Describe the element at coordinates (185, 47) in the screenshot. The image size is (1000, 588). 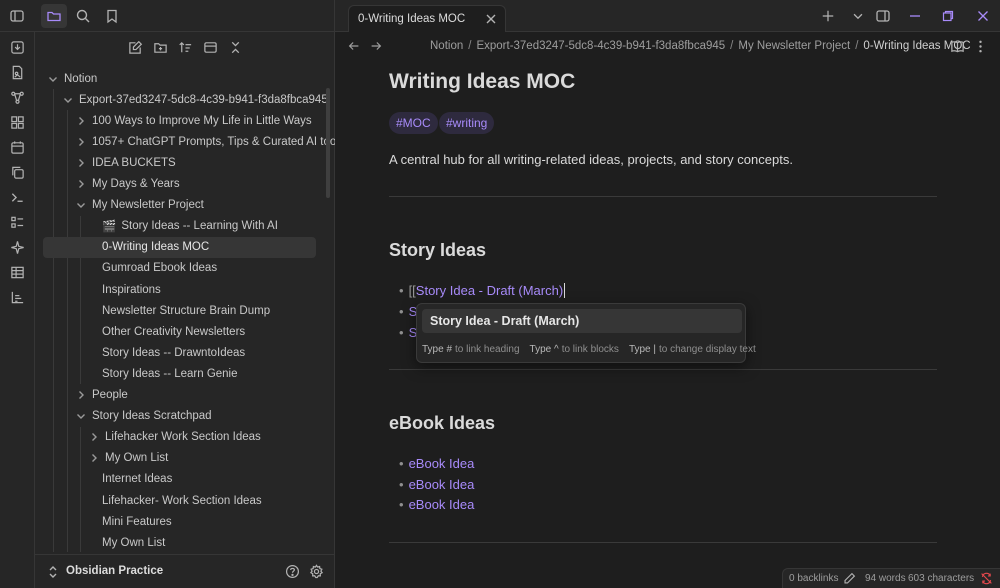
I see `sort-icon` at that location.